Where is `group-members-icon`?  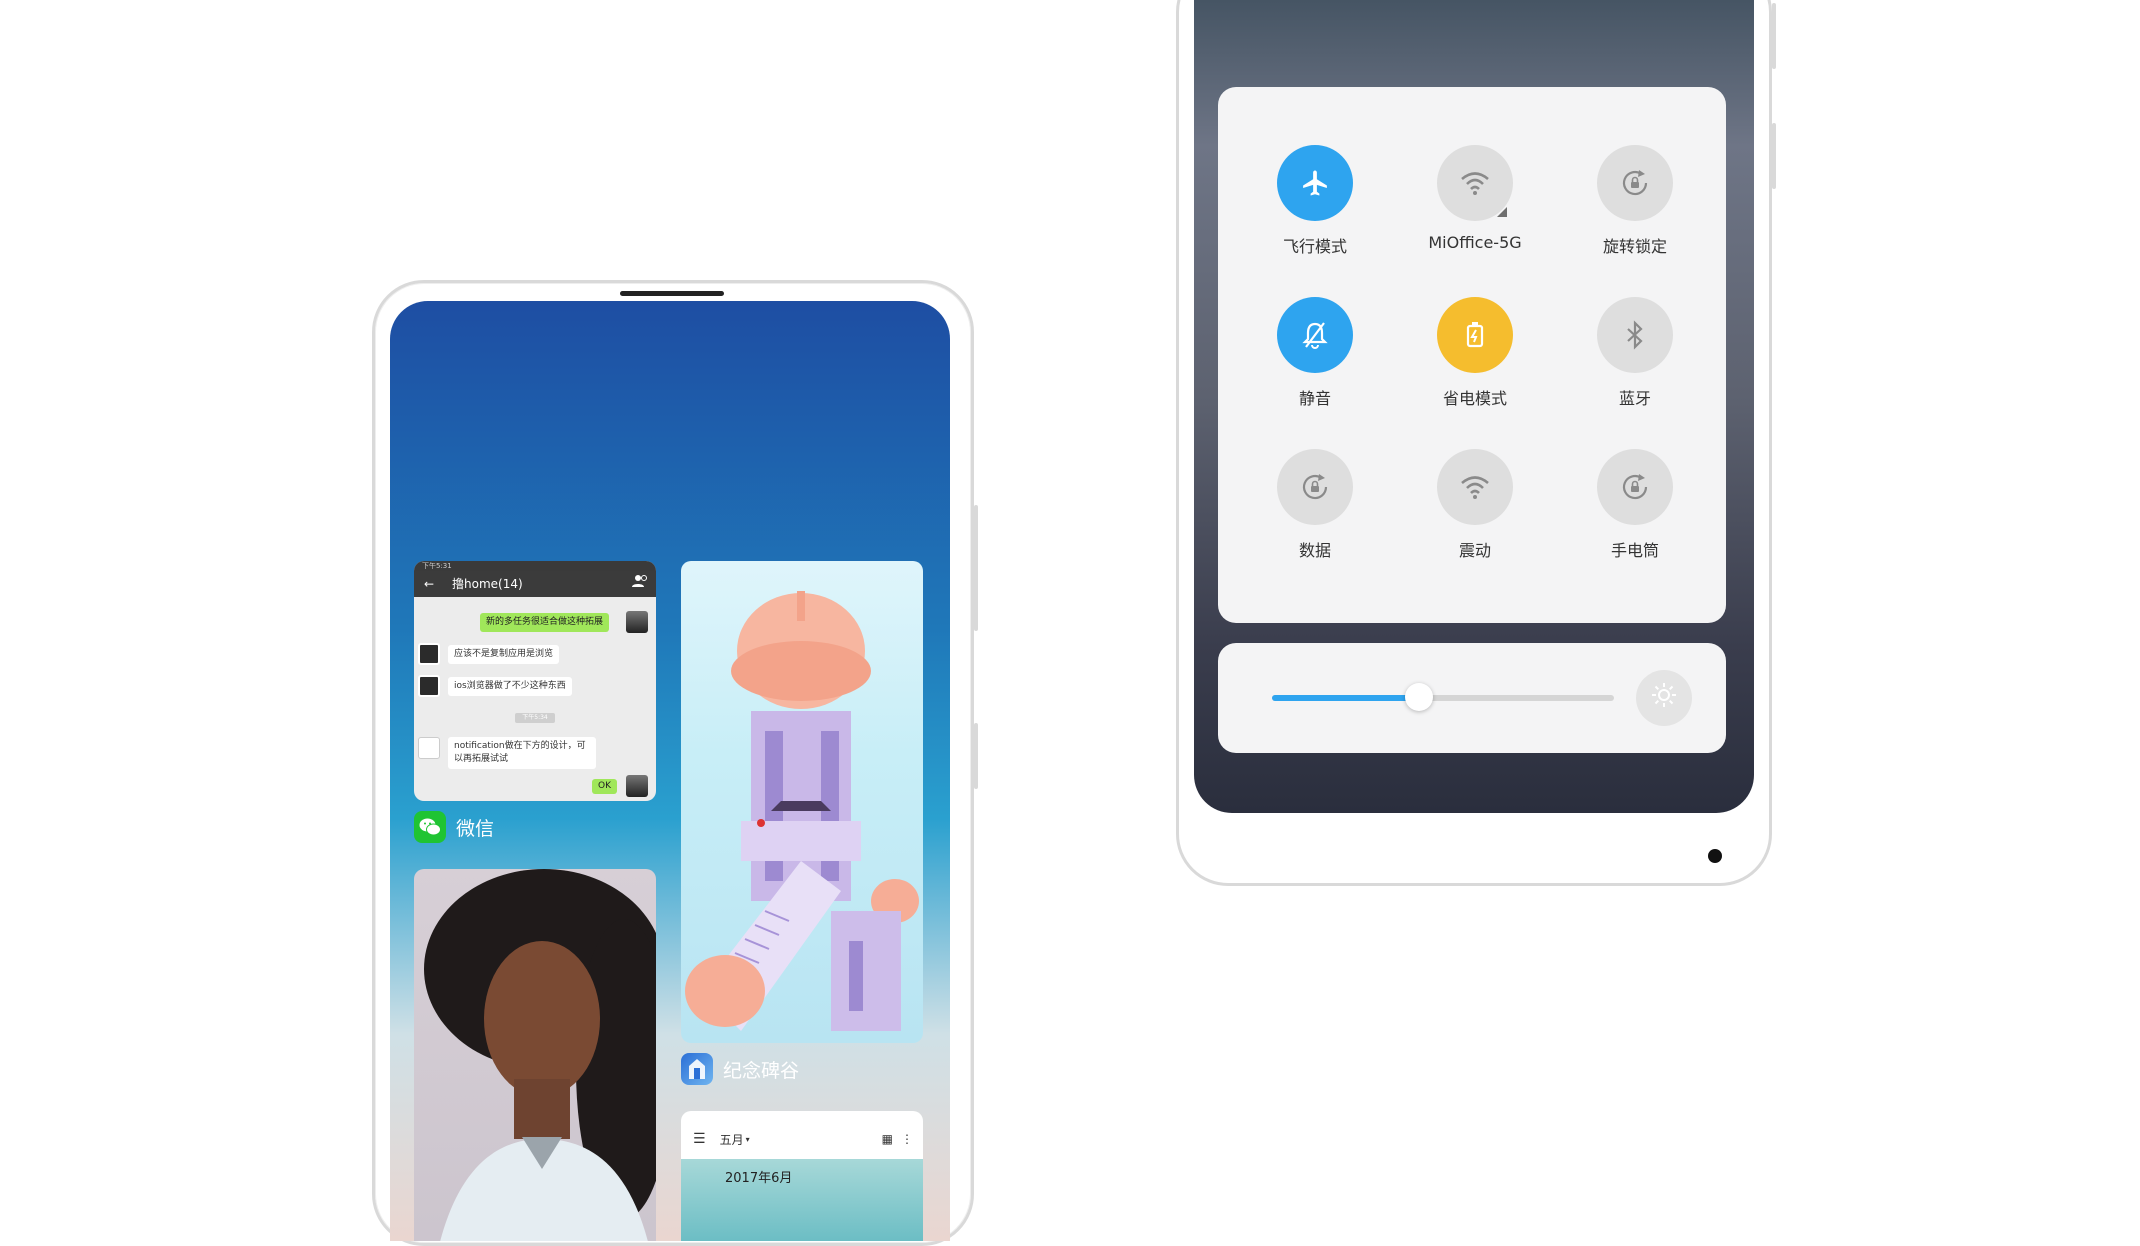 group-members-icon is located at coordinates (640, 584).